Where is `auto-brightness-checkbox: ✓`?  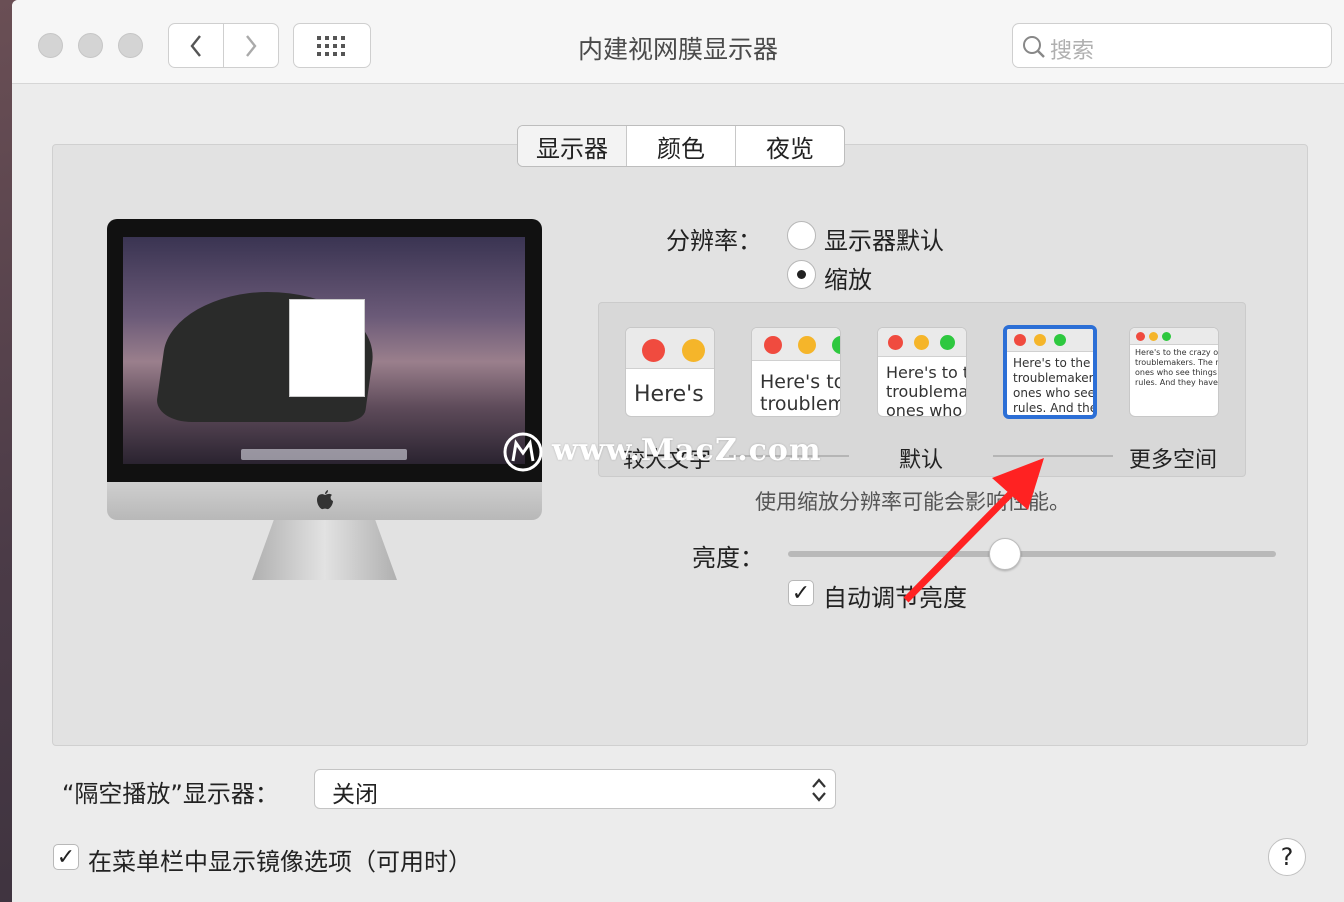
auto-brightness-checkbox: ✓ is located at coordinates (801, 593).